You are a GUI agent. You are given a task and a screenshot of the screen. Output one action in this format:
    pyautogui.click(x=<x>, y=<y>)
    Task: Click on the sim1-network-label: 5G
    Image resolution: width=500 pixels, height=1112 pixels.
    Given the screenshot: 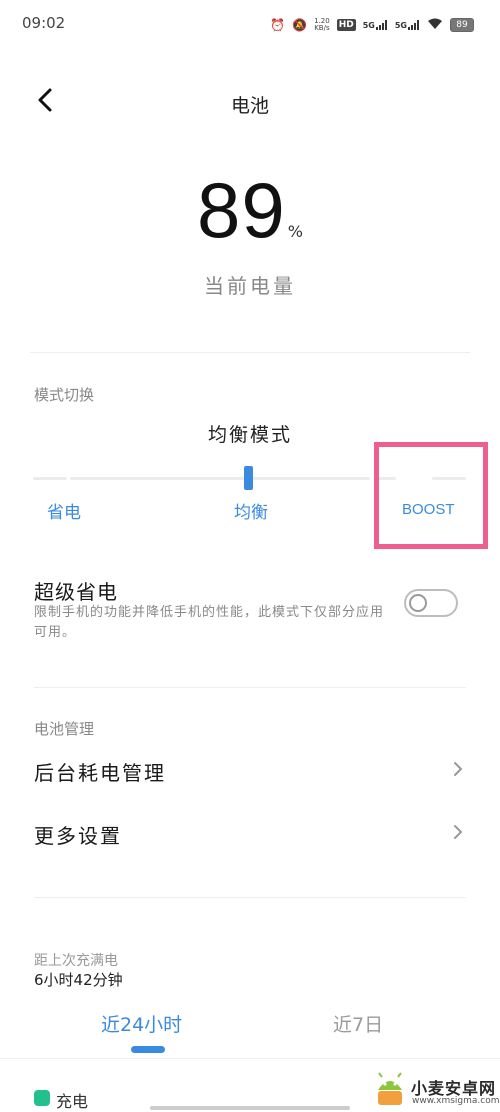 What is the action you would take?
    pyautogui.click(x=368, y=25)
    